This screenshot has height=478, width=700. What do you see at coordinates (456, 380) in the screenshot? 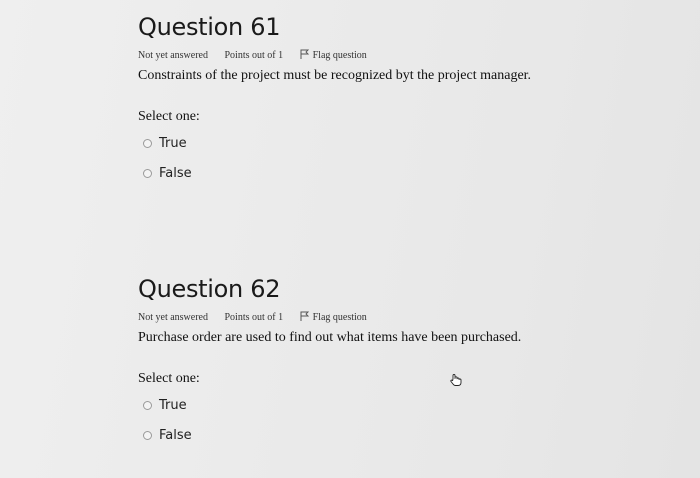
I see `hand-pointer-icon` at bounding box center [456, 380].